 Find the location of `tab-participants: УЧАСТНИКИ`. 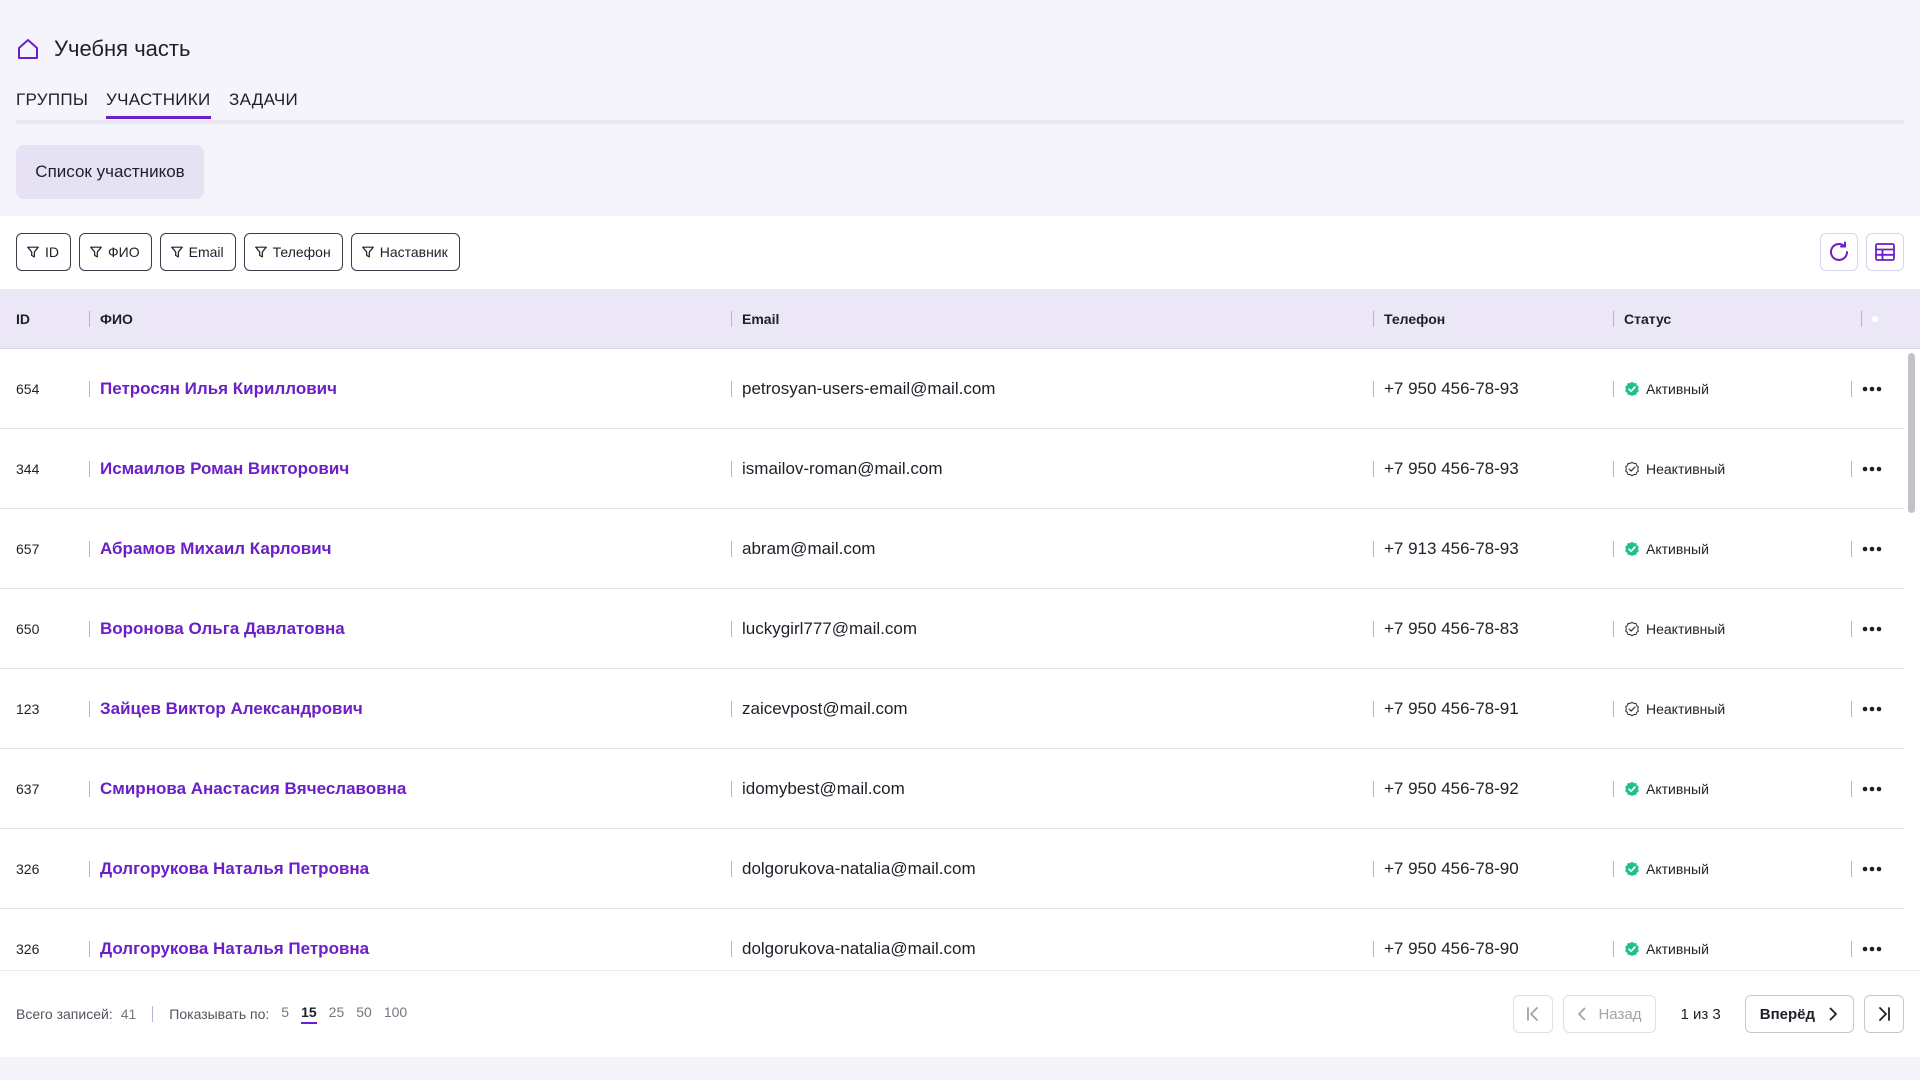

tab-participants: УЧАСТНИКИ is located at coordinates (158, 104).